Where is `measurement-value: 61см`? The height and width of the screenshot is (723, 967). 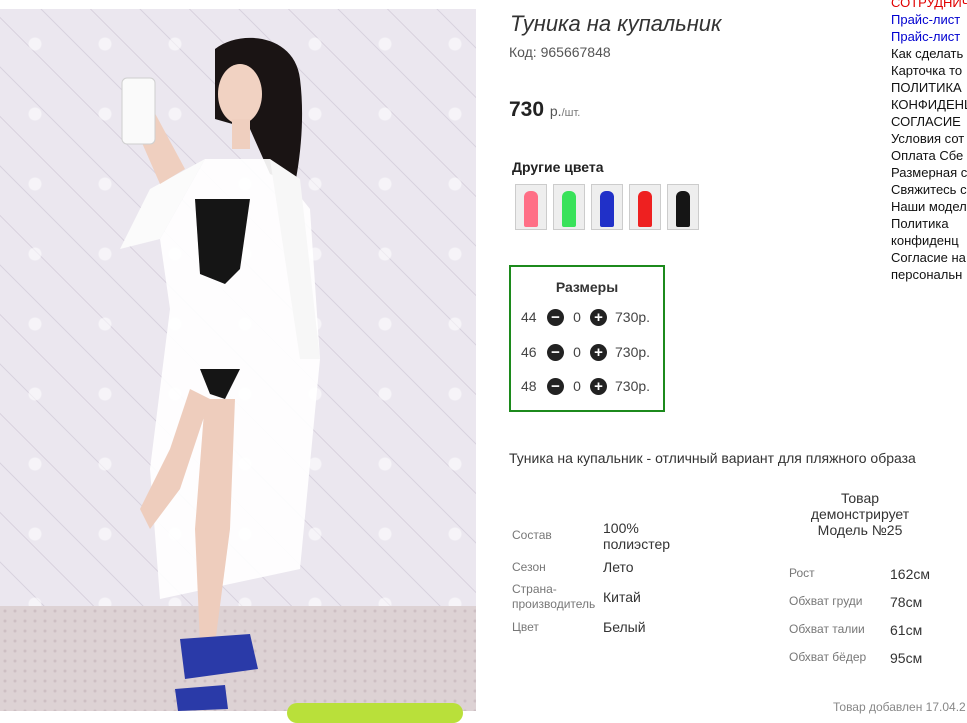
measurement-value: 61см is located at coordinates (906, 630).